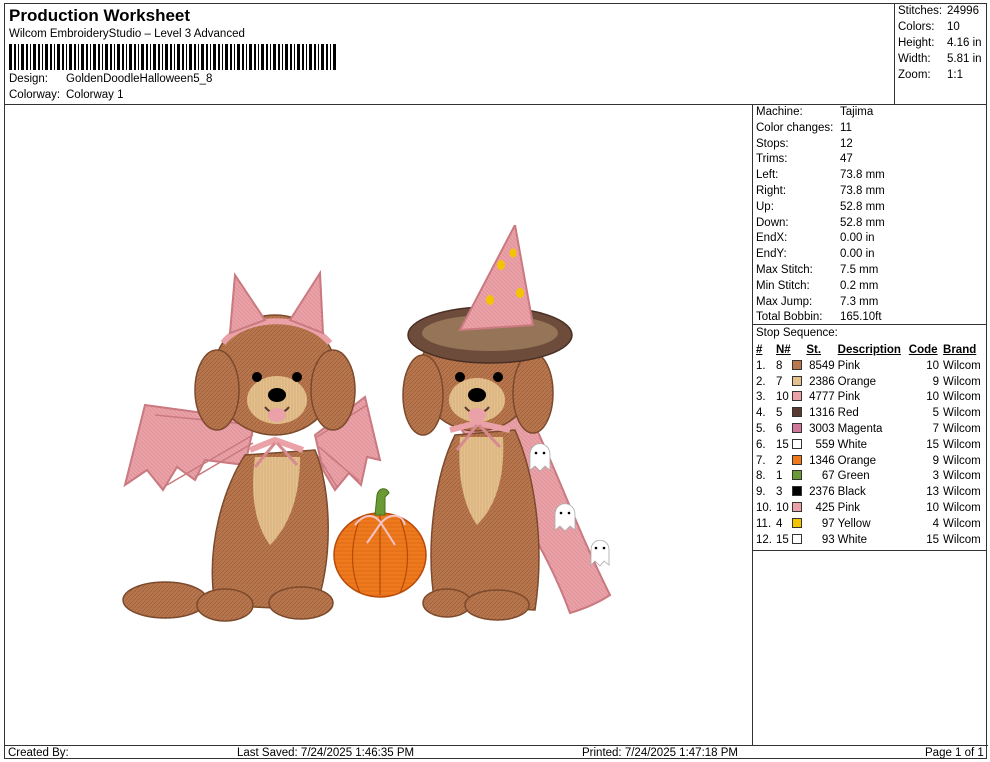 The image size is (990, 762). I want to click on info-value: 52.8 mm, so click(862, 222).